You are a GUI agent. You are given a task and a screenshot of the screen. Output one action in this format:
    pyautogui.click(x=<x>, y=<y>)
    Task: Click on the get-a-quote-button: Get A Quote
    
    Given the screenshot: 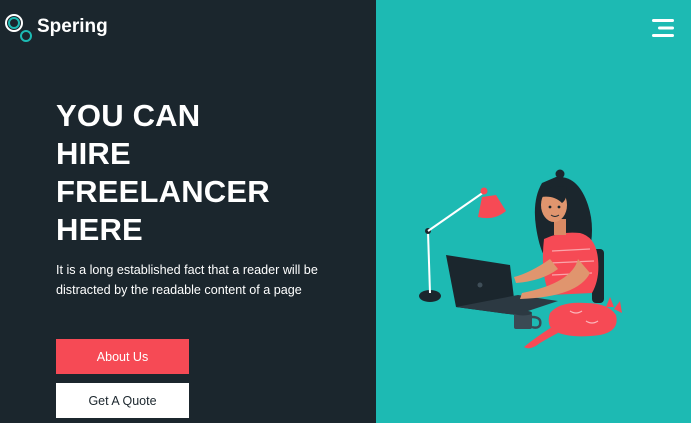 What is the action you would take?
    pyautogui.click(x=122, y=400)
    